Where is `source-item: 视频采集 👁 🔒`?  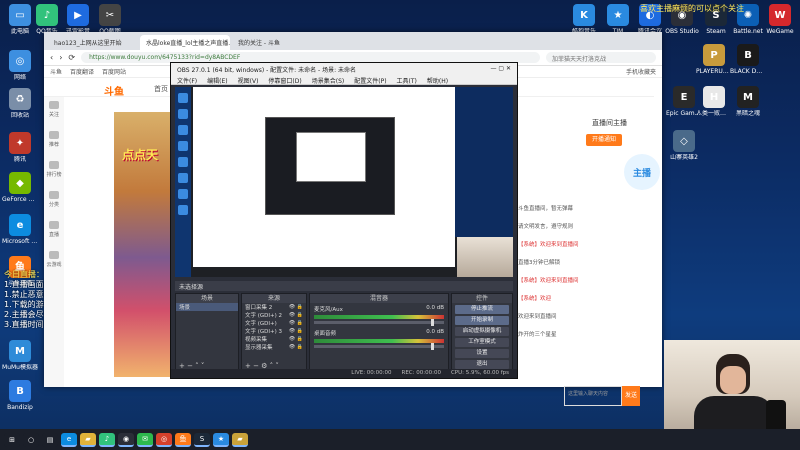 source-item: 视频采集 👁 🔒 is located at coordinates (274, 339).